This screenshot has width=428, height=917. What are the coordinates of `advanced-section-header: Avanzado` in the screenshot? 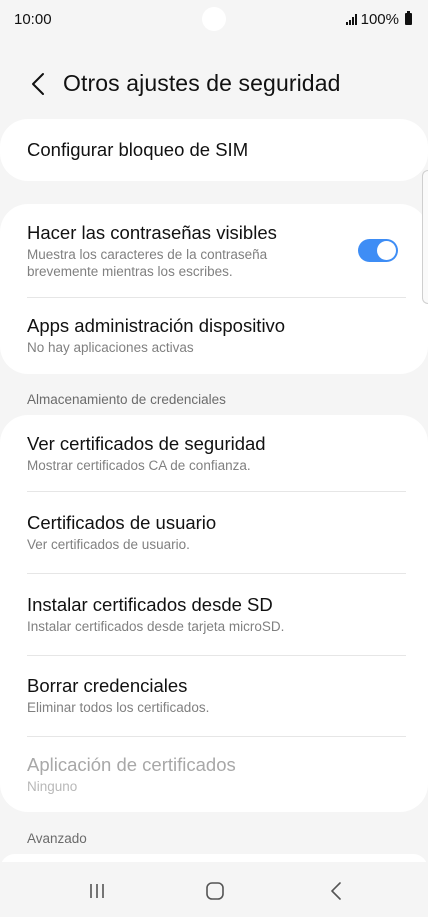 It's located at (57, 838).